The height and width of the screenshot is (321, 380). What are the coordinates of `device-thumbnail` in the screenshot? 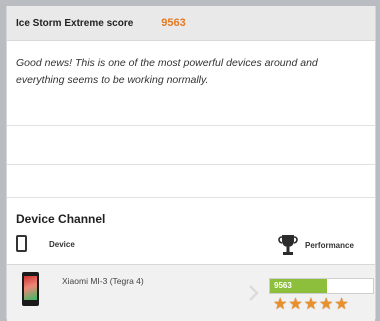 It's located at (30, 289).